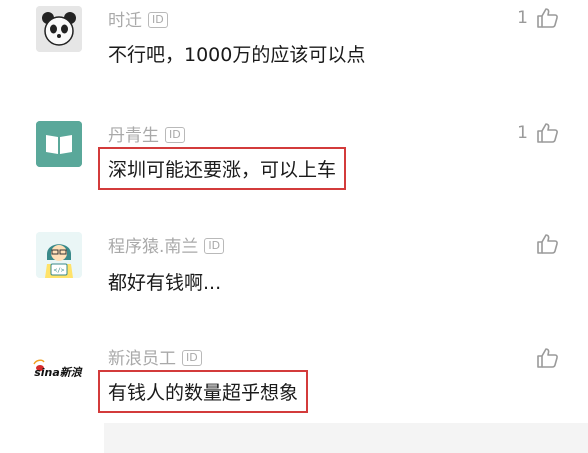 This screenshot has width=588, height=453. I want to click on sina-avatar-icon: sina新浪, so click(58, 369).